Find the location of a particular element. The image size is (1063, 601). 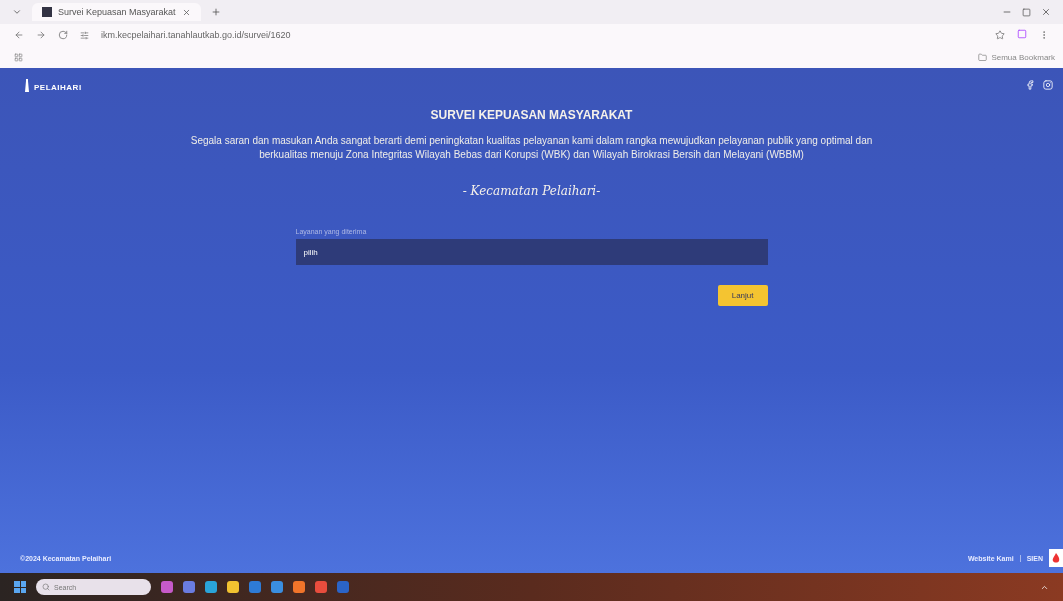

service-select: pilih is located at coordinates (531, 252).